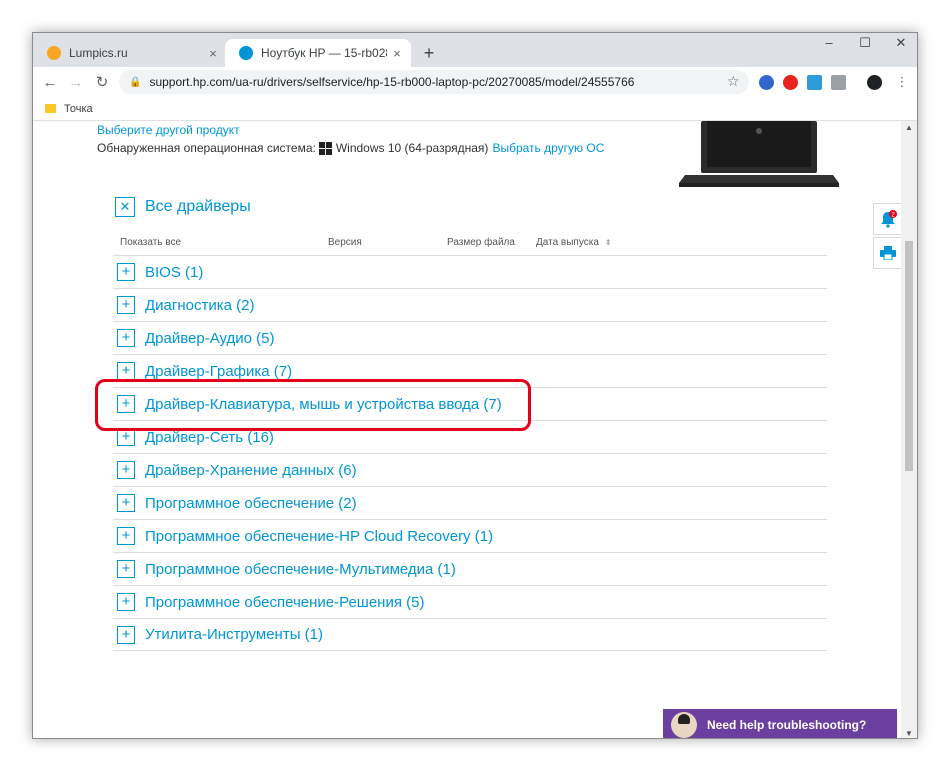  What do you see at coordinates (470, 601) in the screenshot?
I see `category-row: + Программное обеспечение-Решения (5)` at bounding box center [470, 601].